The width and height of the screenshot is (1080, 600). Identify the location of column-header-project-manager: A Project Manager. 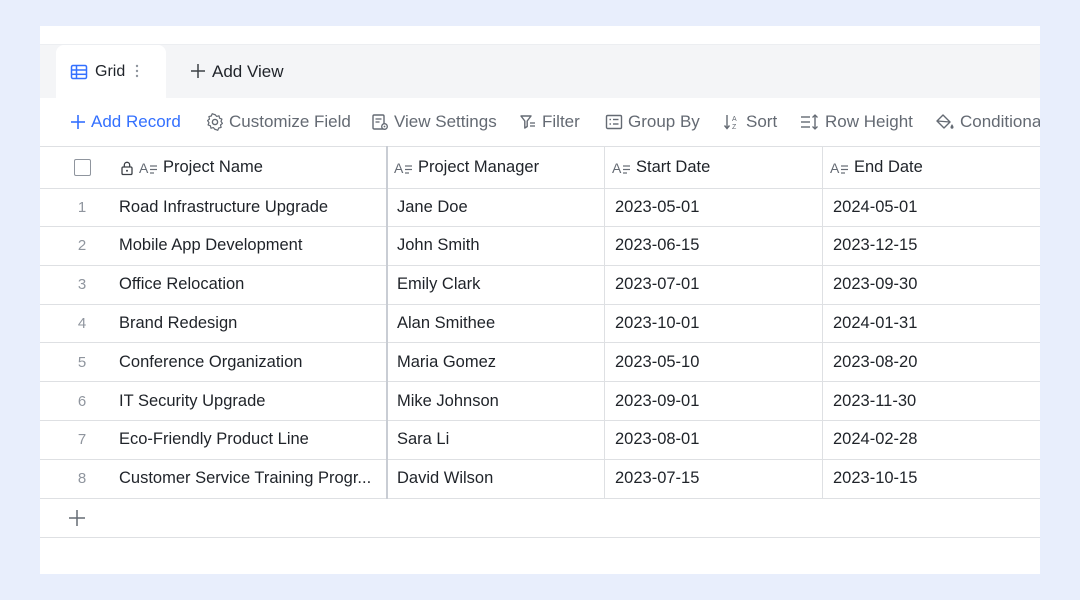
(499, 167).